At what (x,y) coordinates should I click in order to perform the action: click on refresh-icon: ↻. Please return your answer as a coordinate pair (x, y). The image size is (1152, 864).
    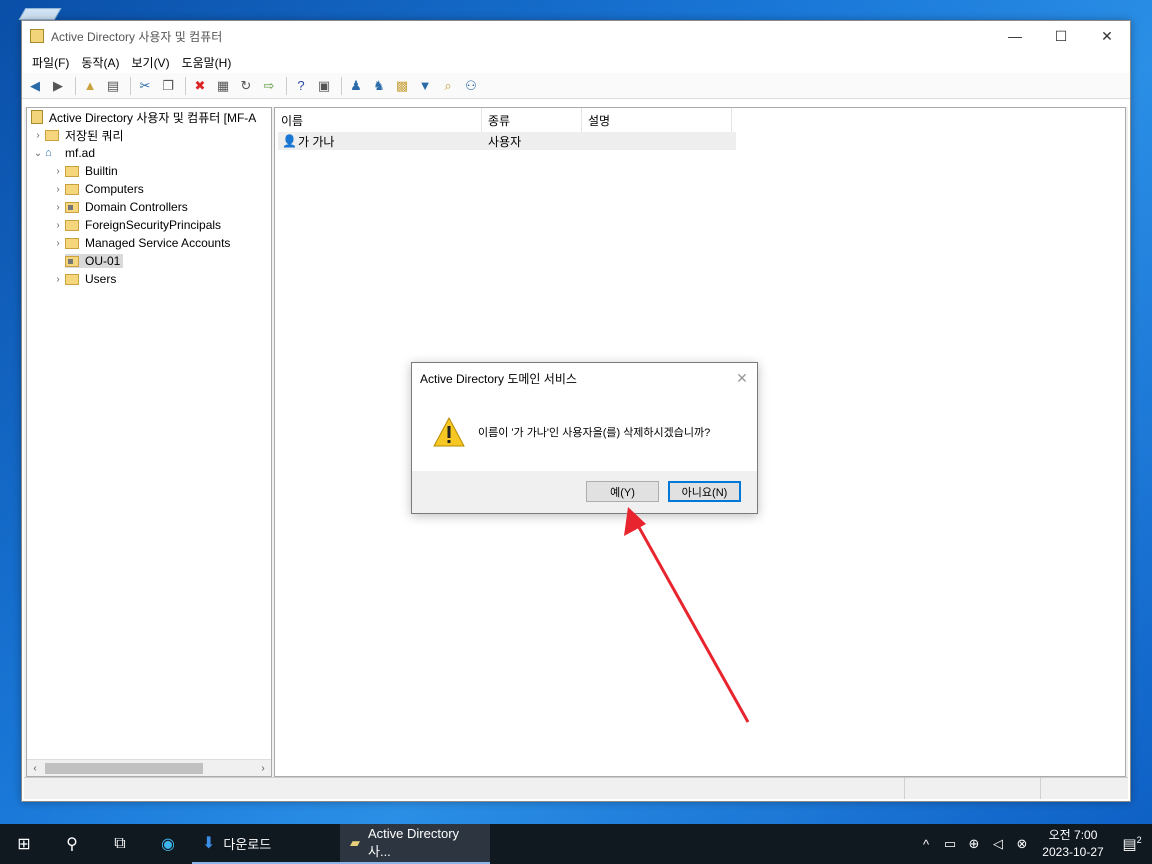
    Looking at the image, I should click on (246, 86).